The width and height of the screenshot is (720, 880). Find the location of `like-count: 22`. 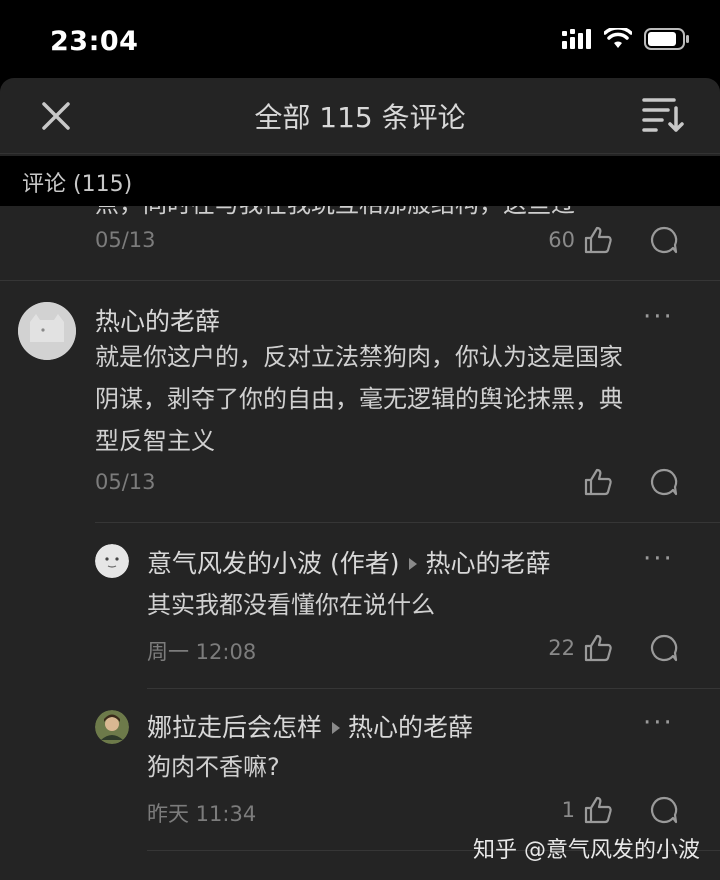

like-count: 22 is located at coordinates (561, 648).